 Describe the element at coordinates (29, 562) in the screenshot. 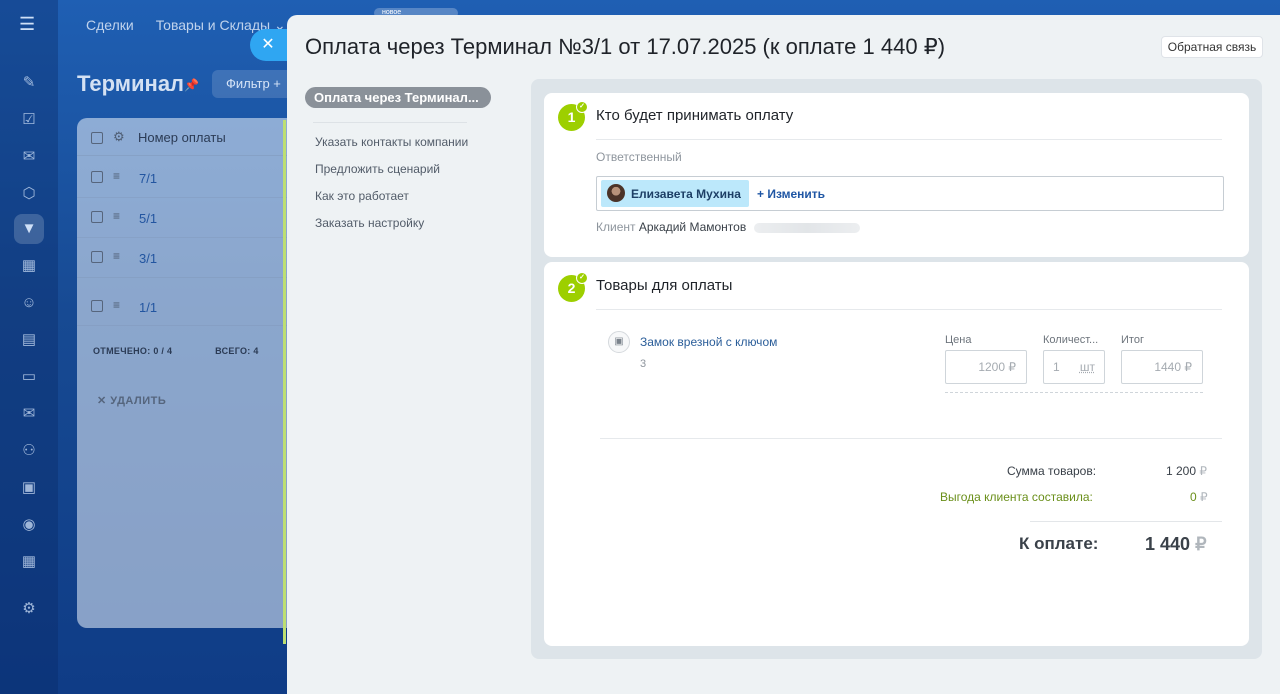

I see `rail-grid-icon: ▦` at that location.